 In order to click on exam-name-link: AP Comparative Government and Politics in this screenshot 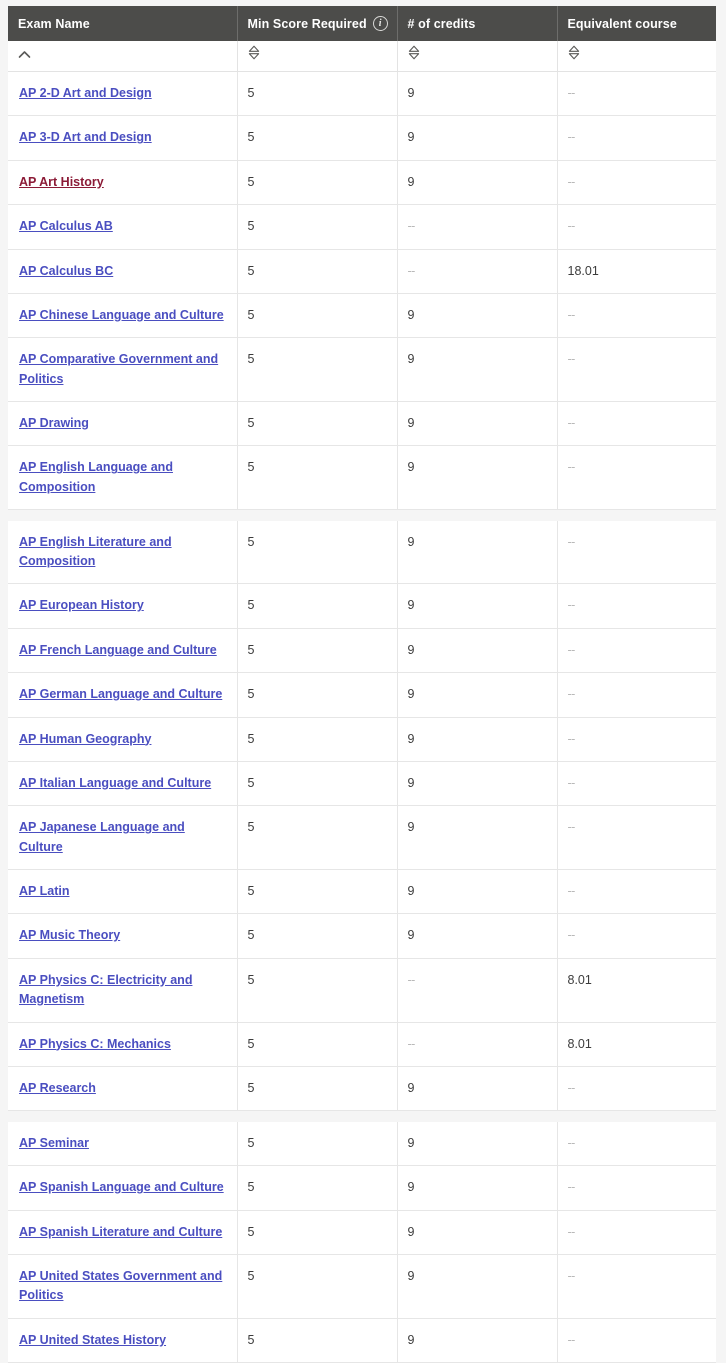, I will do `click(118, 368)`.